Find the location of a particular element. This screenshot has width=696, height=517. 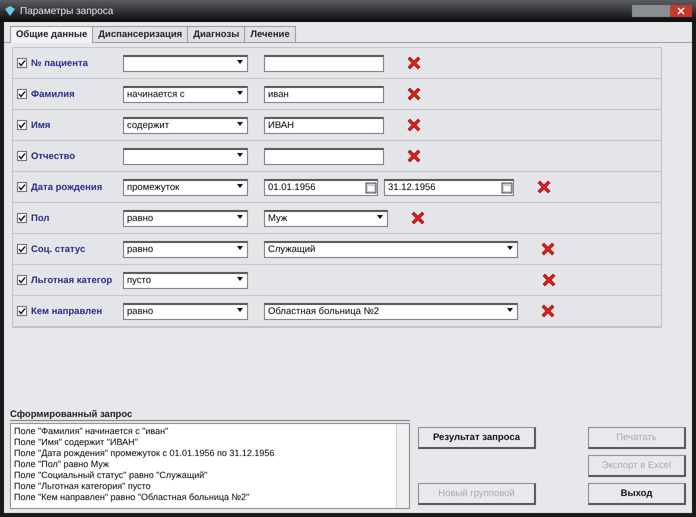

button: Выход is located at coordinates (637, 494).